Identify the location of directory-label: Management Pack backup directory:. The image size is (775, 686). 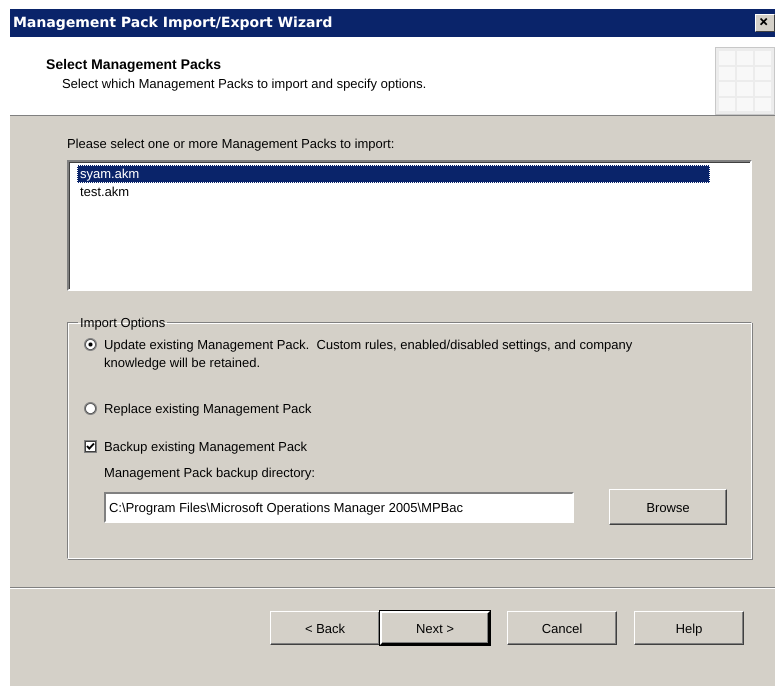
(209, 472).